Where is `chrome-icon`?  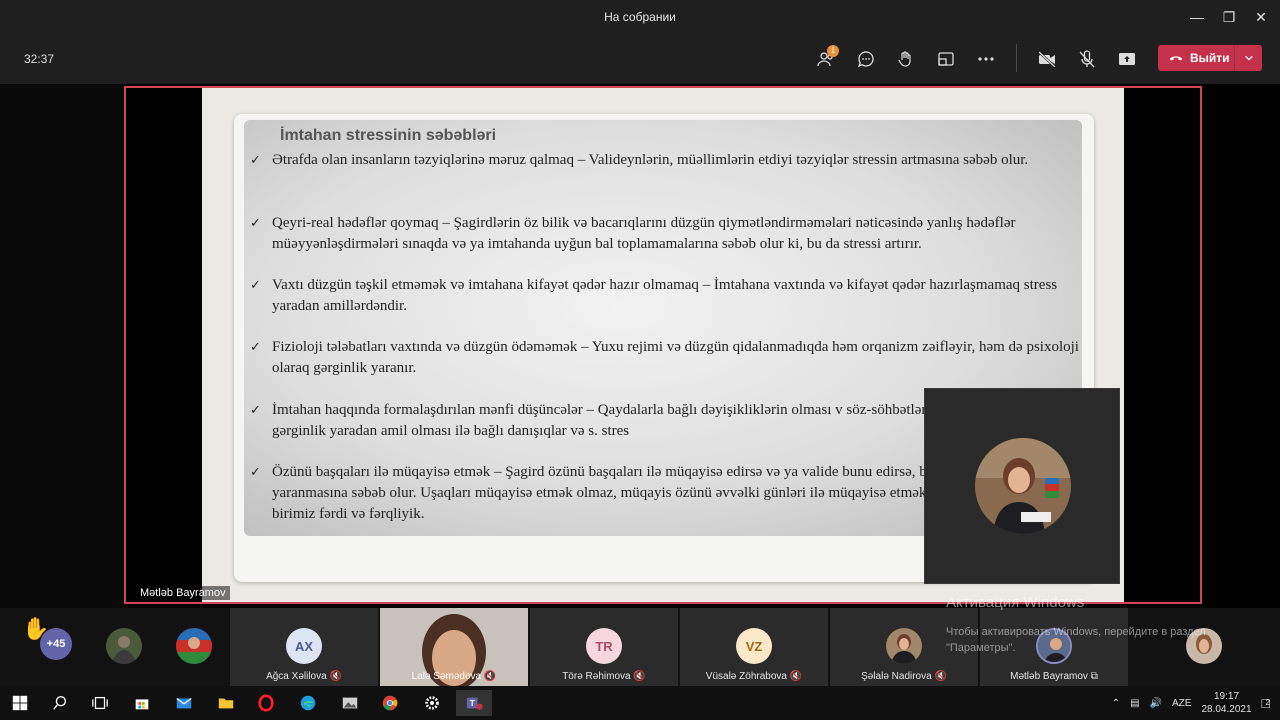
chrome-icon is located at coordinates (390, 703).